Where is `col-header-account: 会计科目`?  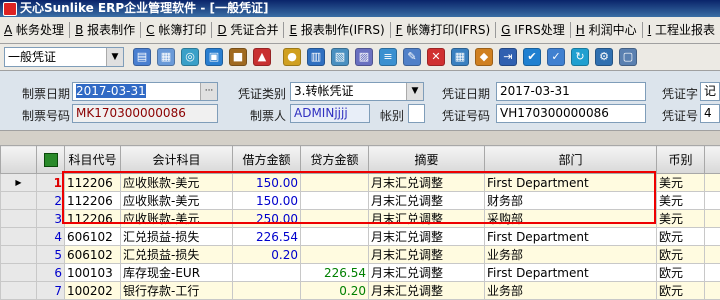 col-header-account: 会计科目 is located at coordinates (177, 160).